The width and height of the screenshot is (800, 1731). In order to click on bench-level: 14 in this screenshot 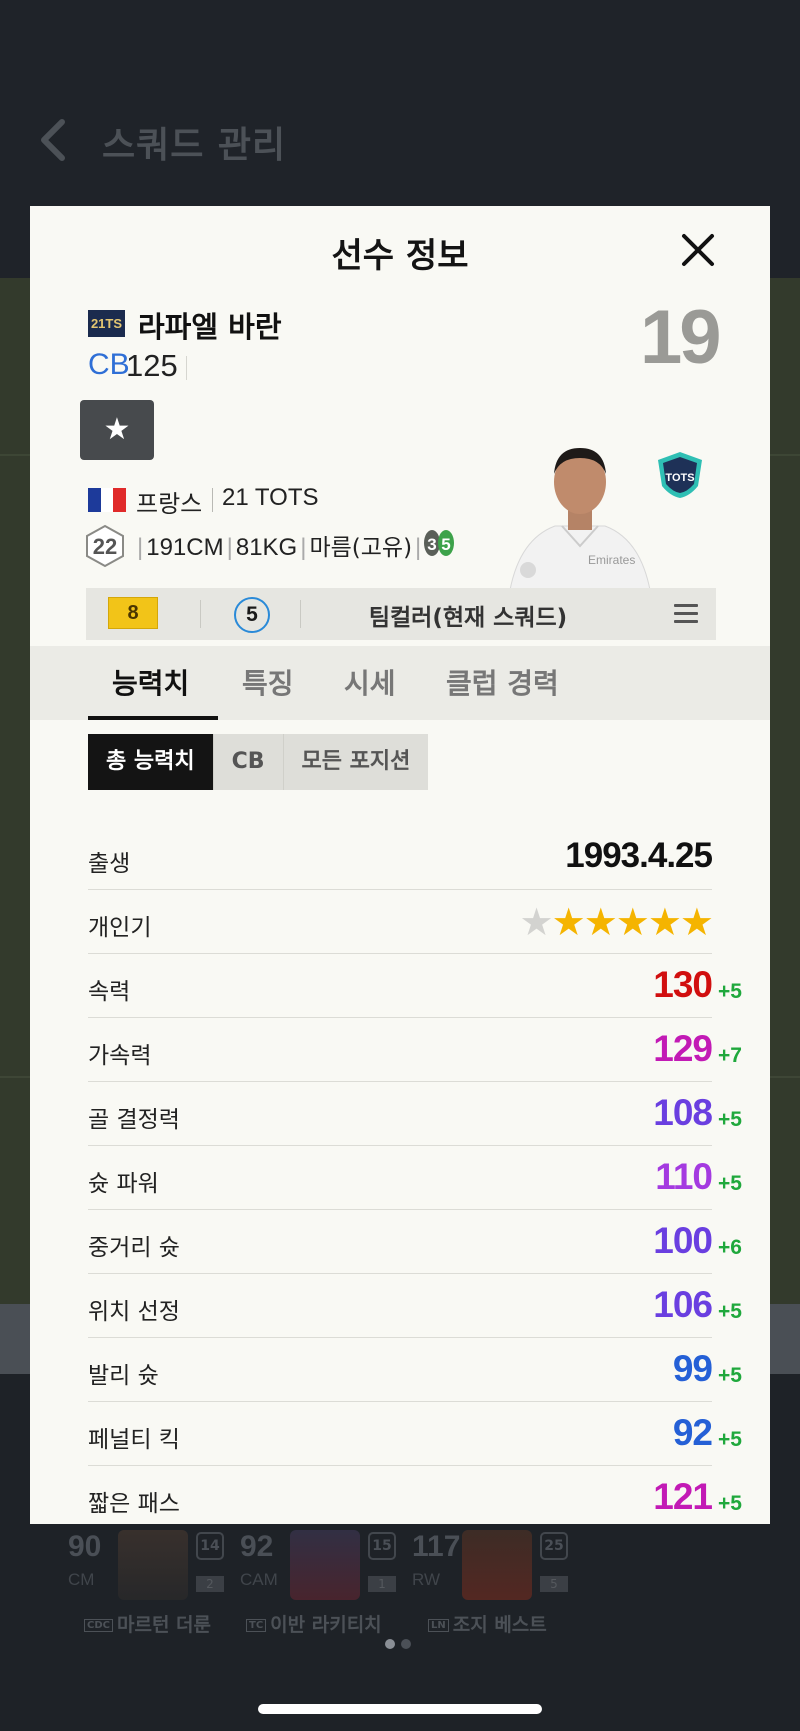, I will do `click(210, 1546)`.